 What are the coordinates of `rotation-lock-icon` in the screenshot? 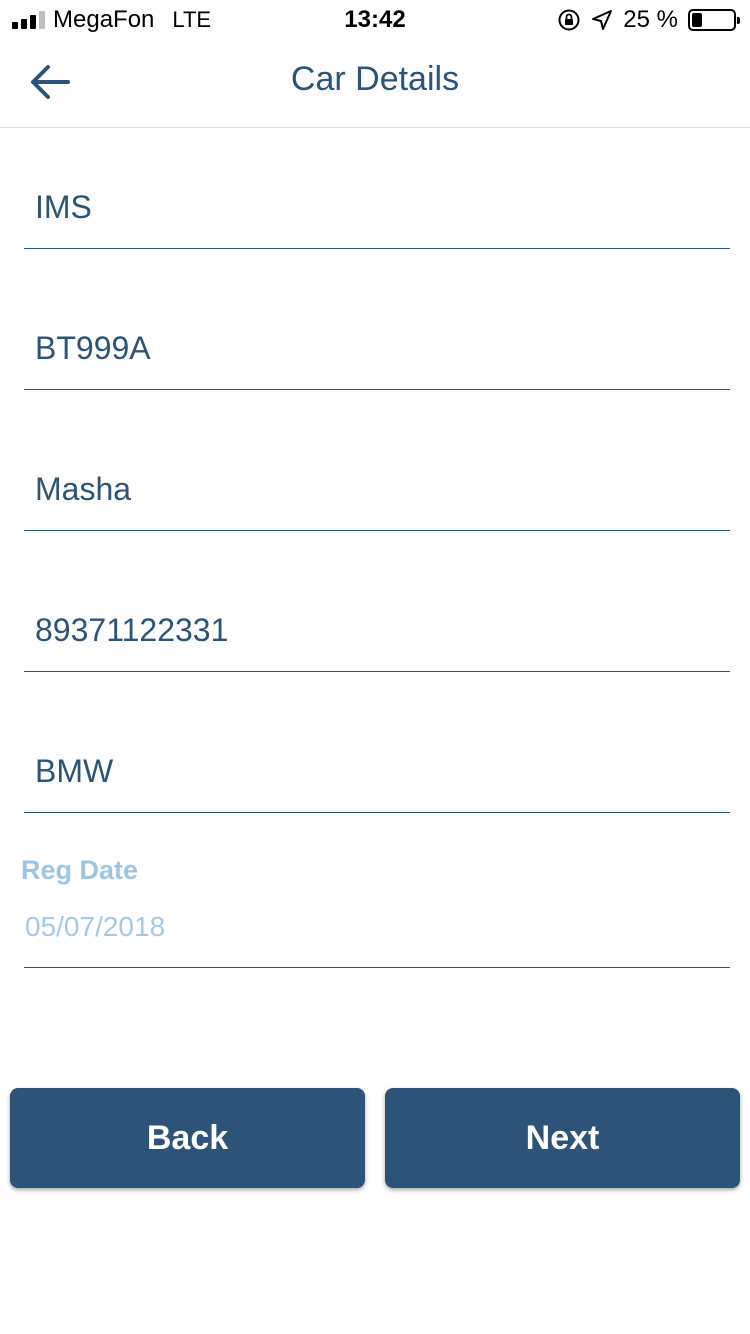 It's located at (569, 20).